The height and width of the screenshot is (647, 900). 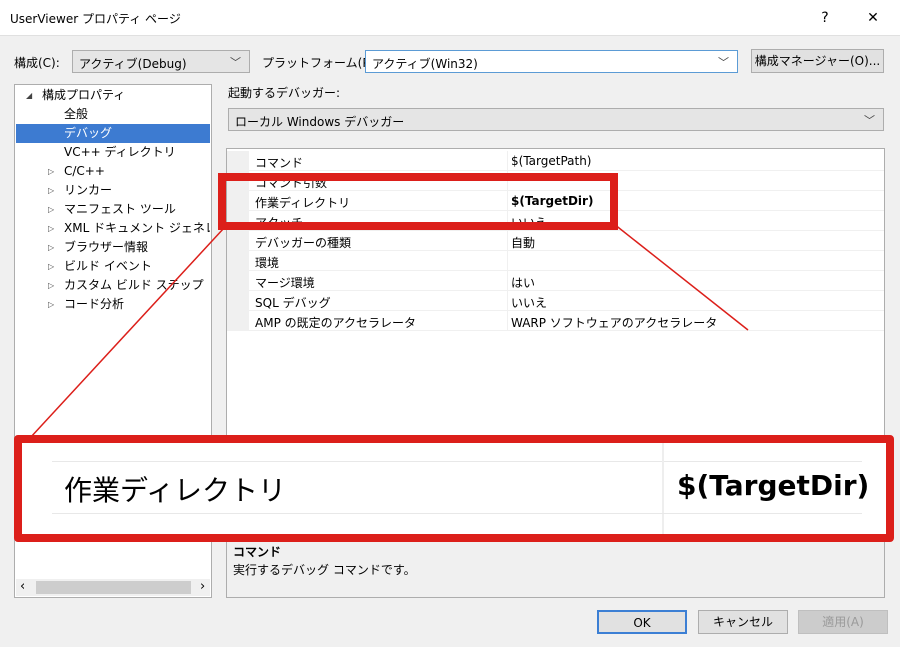 I want to click on callout-line-left, so click(x=127, y=333).